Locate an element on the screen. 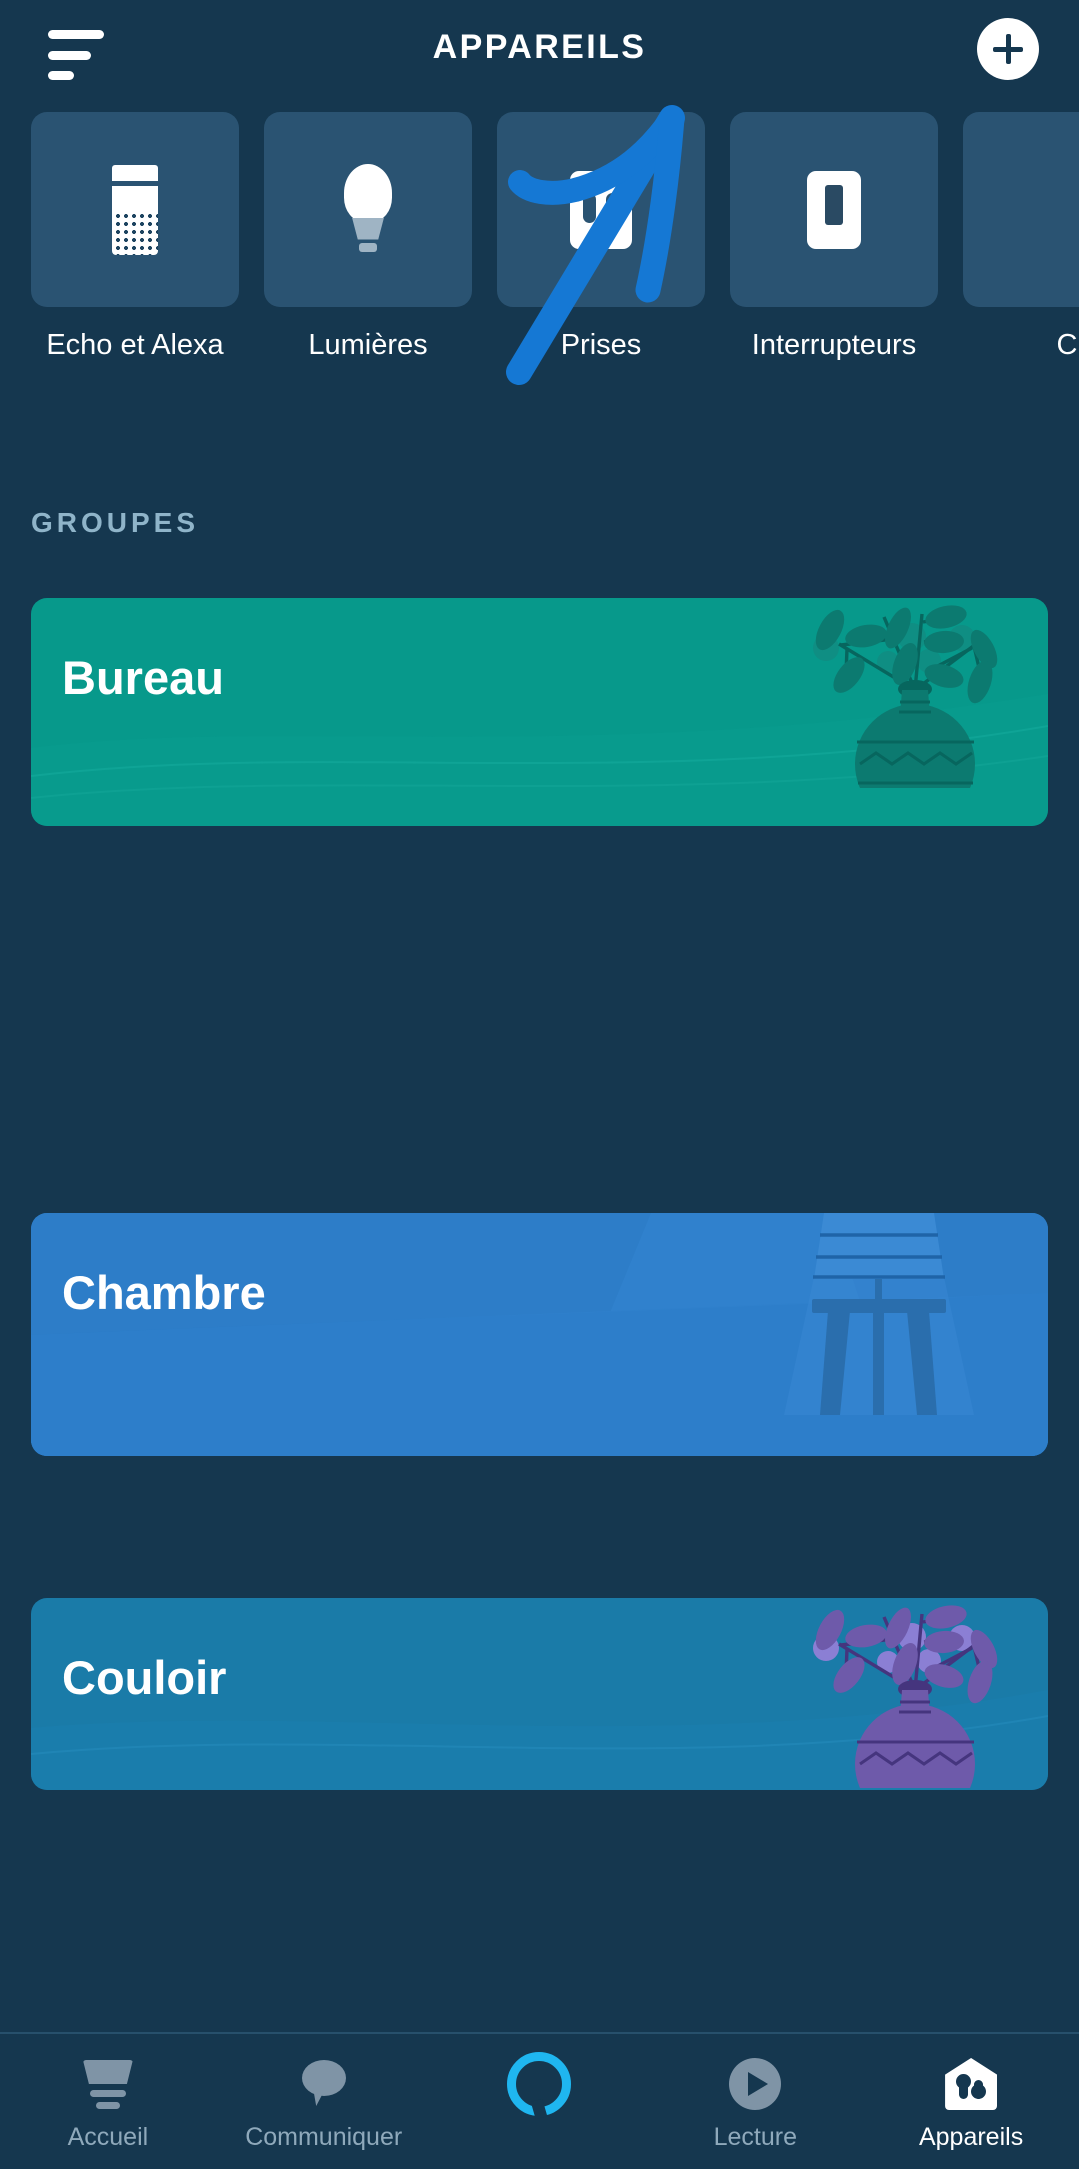  category-label: Prises is located at coordinates (601, 345).